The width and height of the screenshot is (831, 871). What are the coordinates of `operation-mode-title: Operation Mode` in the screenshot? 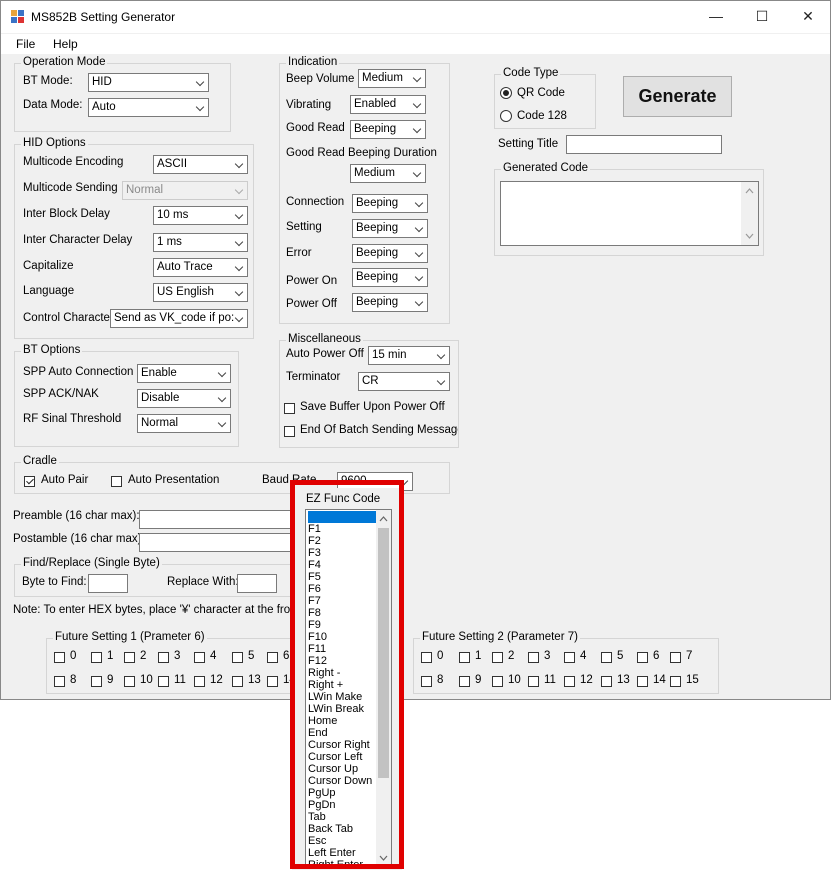 It's located at (64, 62).